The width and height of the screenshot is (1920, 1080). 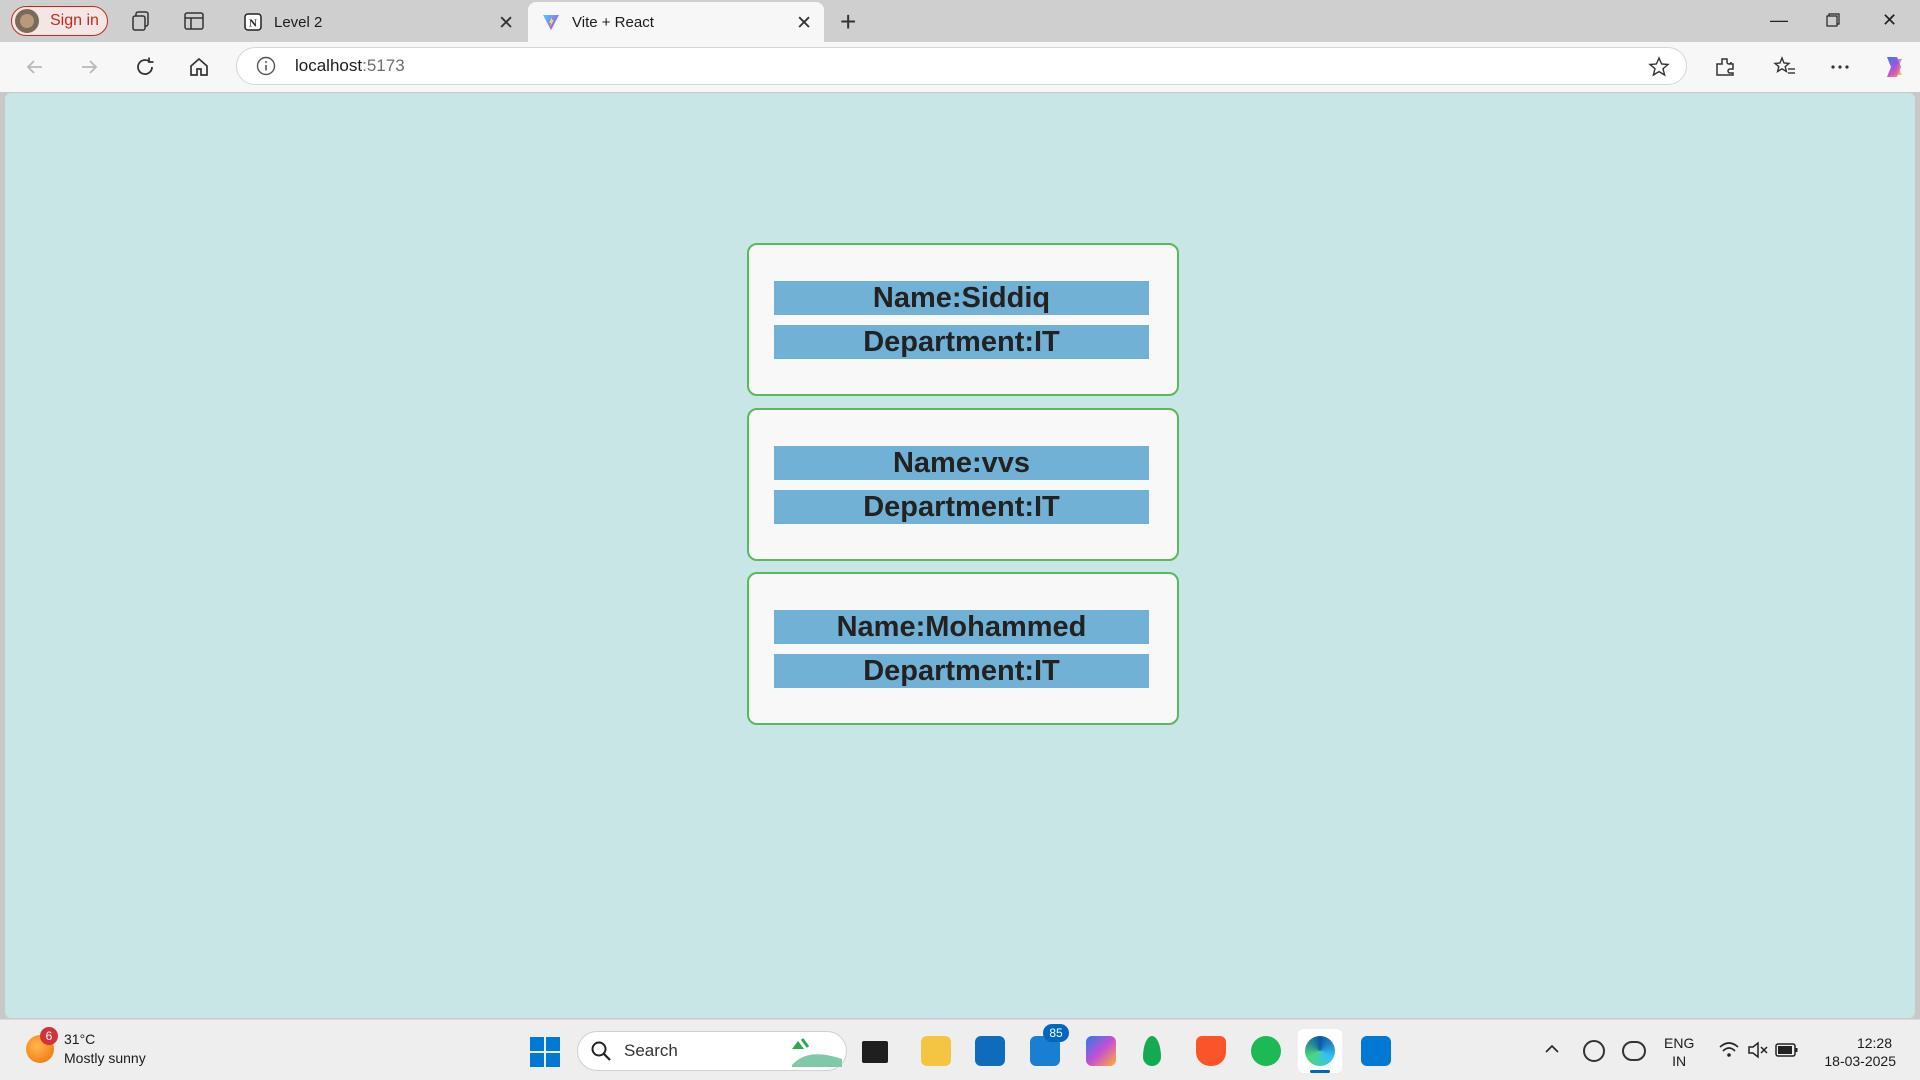 I want to click on avatar, so click(x=27, y=21).